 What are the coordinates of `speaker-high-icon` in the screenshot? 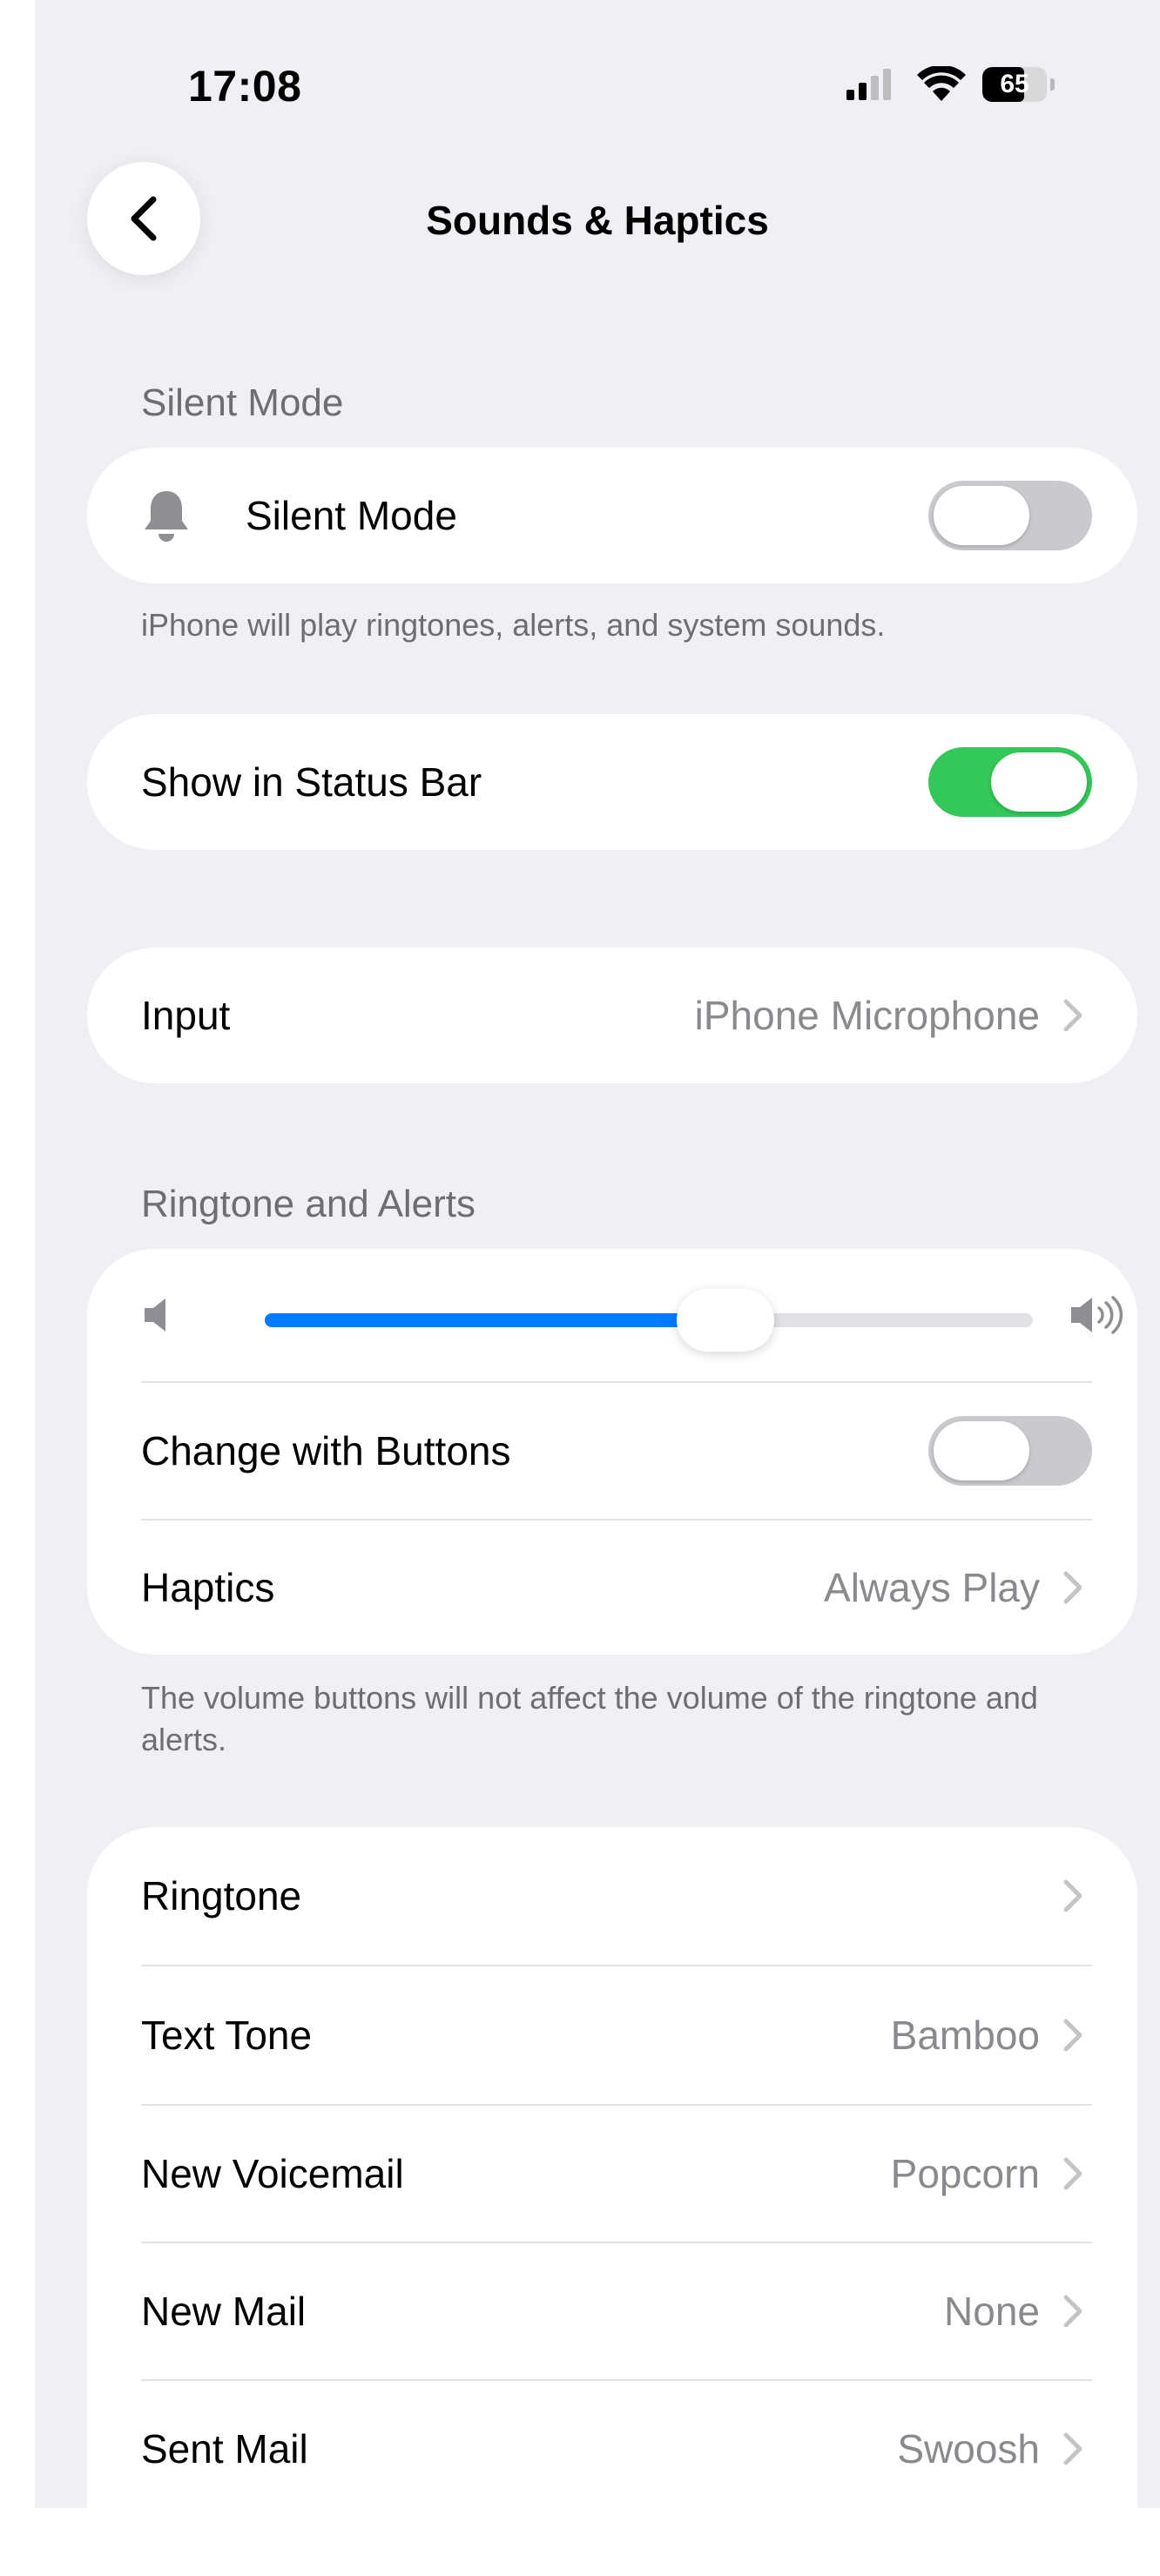 It's located at (1097, 1315).